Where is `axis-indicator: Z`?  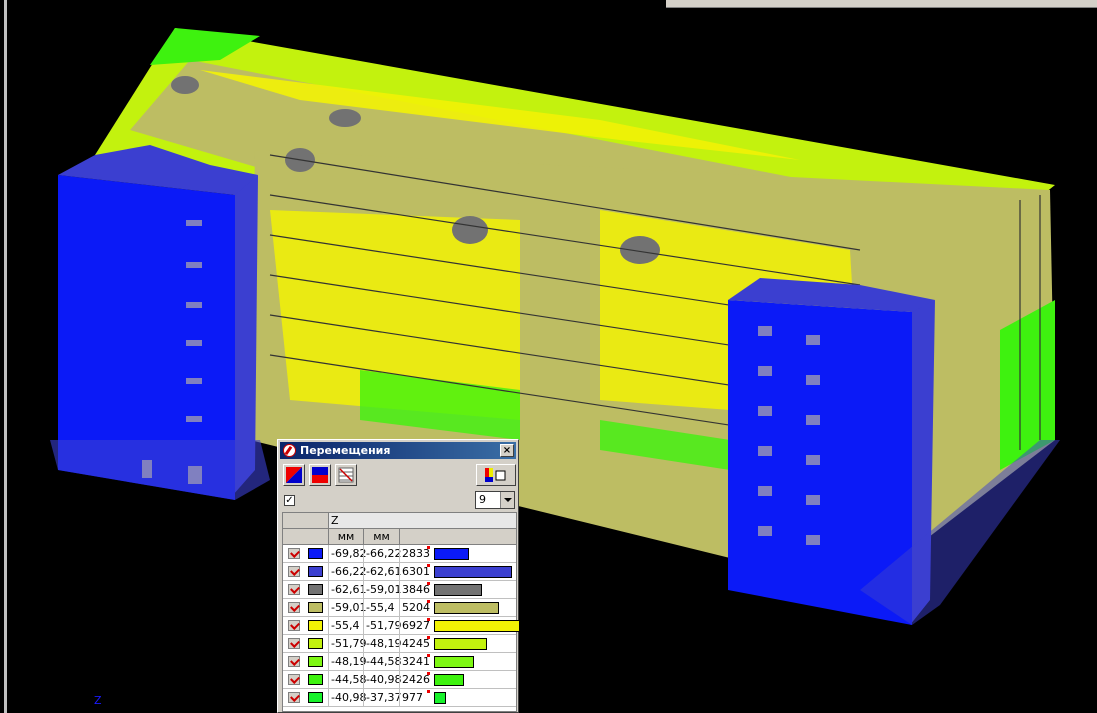 axis-indicator: Z is located at coordinates (98, 700).